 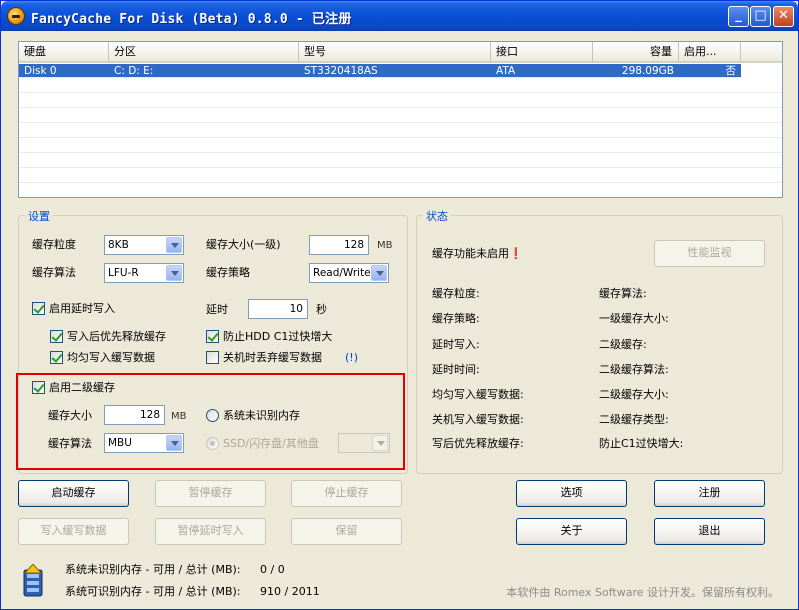 What do you see at coordinates (271, 444) in the screenshot?
I see `l2-ssd-label: SSD/闪存盘/其他盘` at bounding box center [271, 444].